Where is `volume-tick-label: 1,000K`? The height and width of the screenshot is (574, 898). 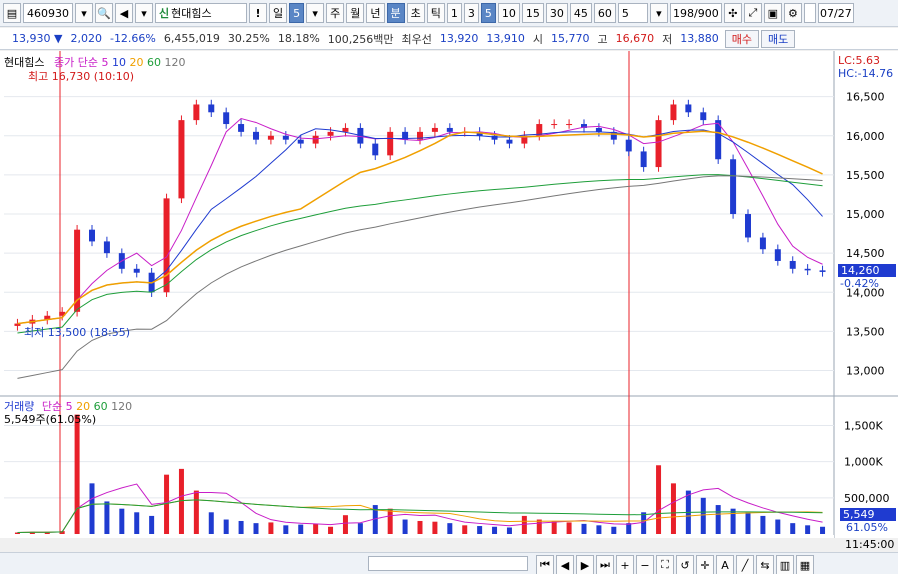 volume-tick-label: 1,000K is located at coordinates (863, 462).